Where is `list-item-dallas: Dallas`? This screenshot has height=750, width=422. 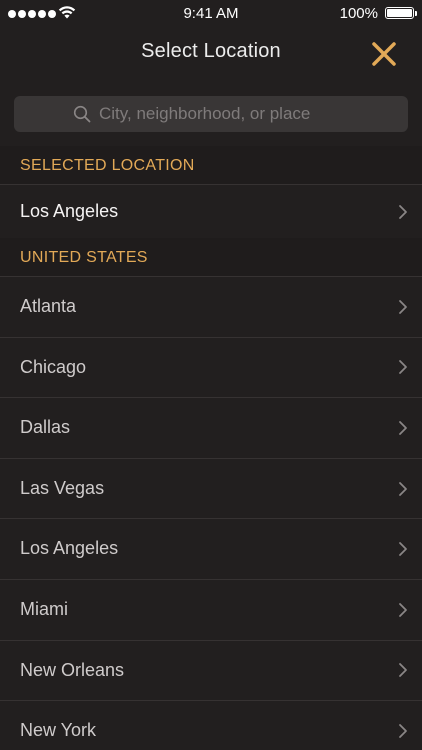 list-item-dallas: Dallas is located at coordinates (211, 428).